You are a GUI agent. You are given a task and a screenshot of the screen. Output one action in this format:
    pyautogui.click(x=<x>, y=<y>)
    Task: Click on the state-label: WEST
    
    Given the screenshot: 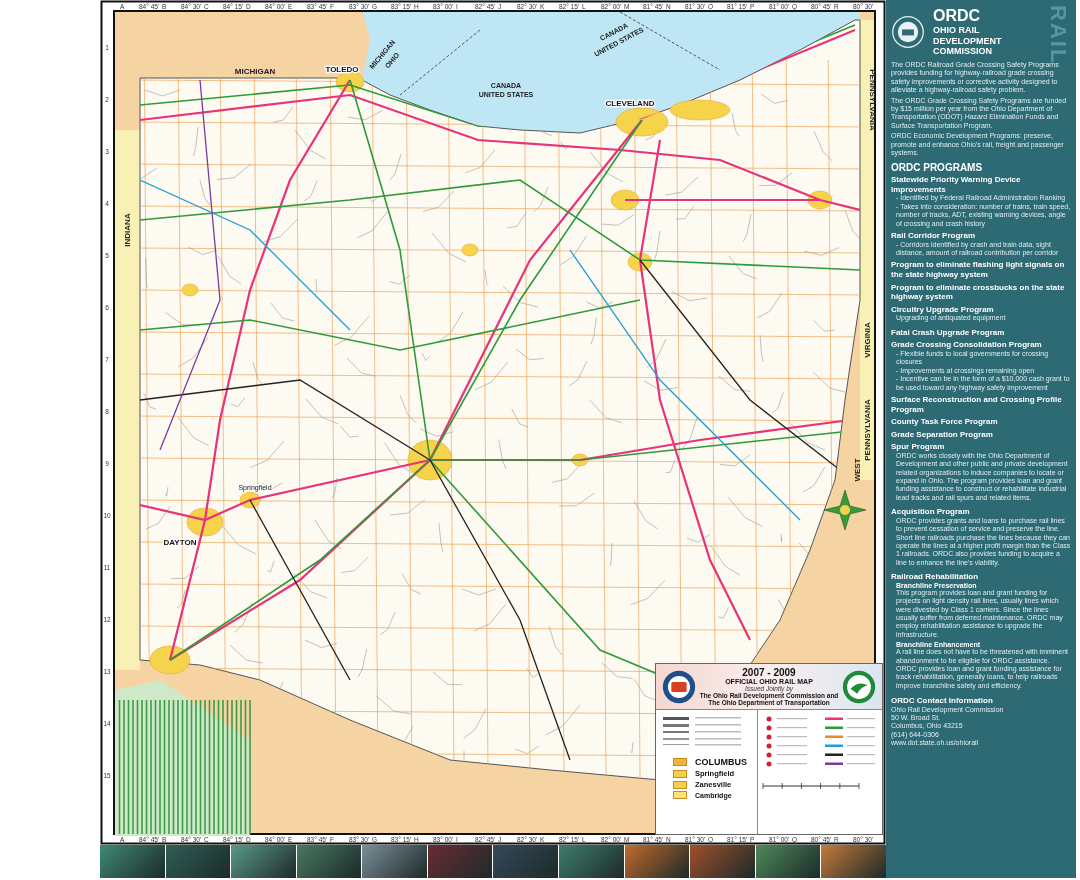 What is the action you would take?
    pyautogui.click(x=857, y=470)
    